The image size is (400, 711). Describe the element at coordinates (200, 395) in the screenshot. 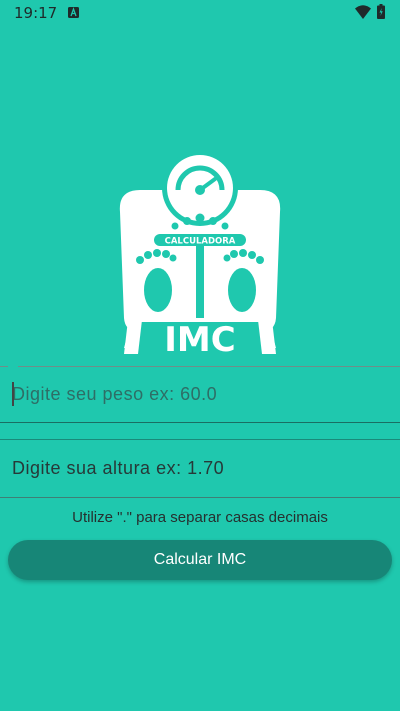

I see `weight-input` at that location.